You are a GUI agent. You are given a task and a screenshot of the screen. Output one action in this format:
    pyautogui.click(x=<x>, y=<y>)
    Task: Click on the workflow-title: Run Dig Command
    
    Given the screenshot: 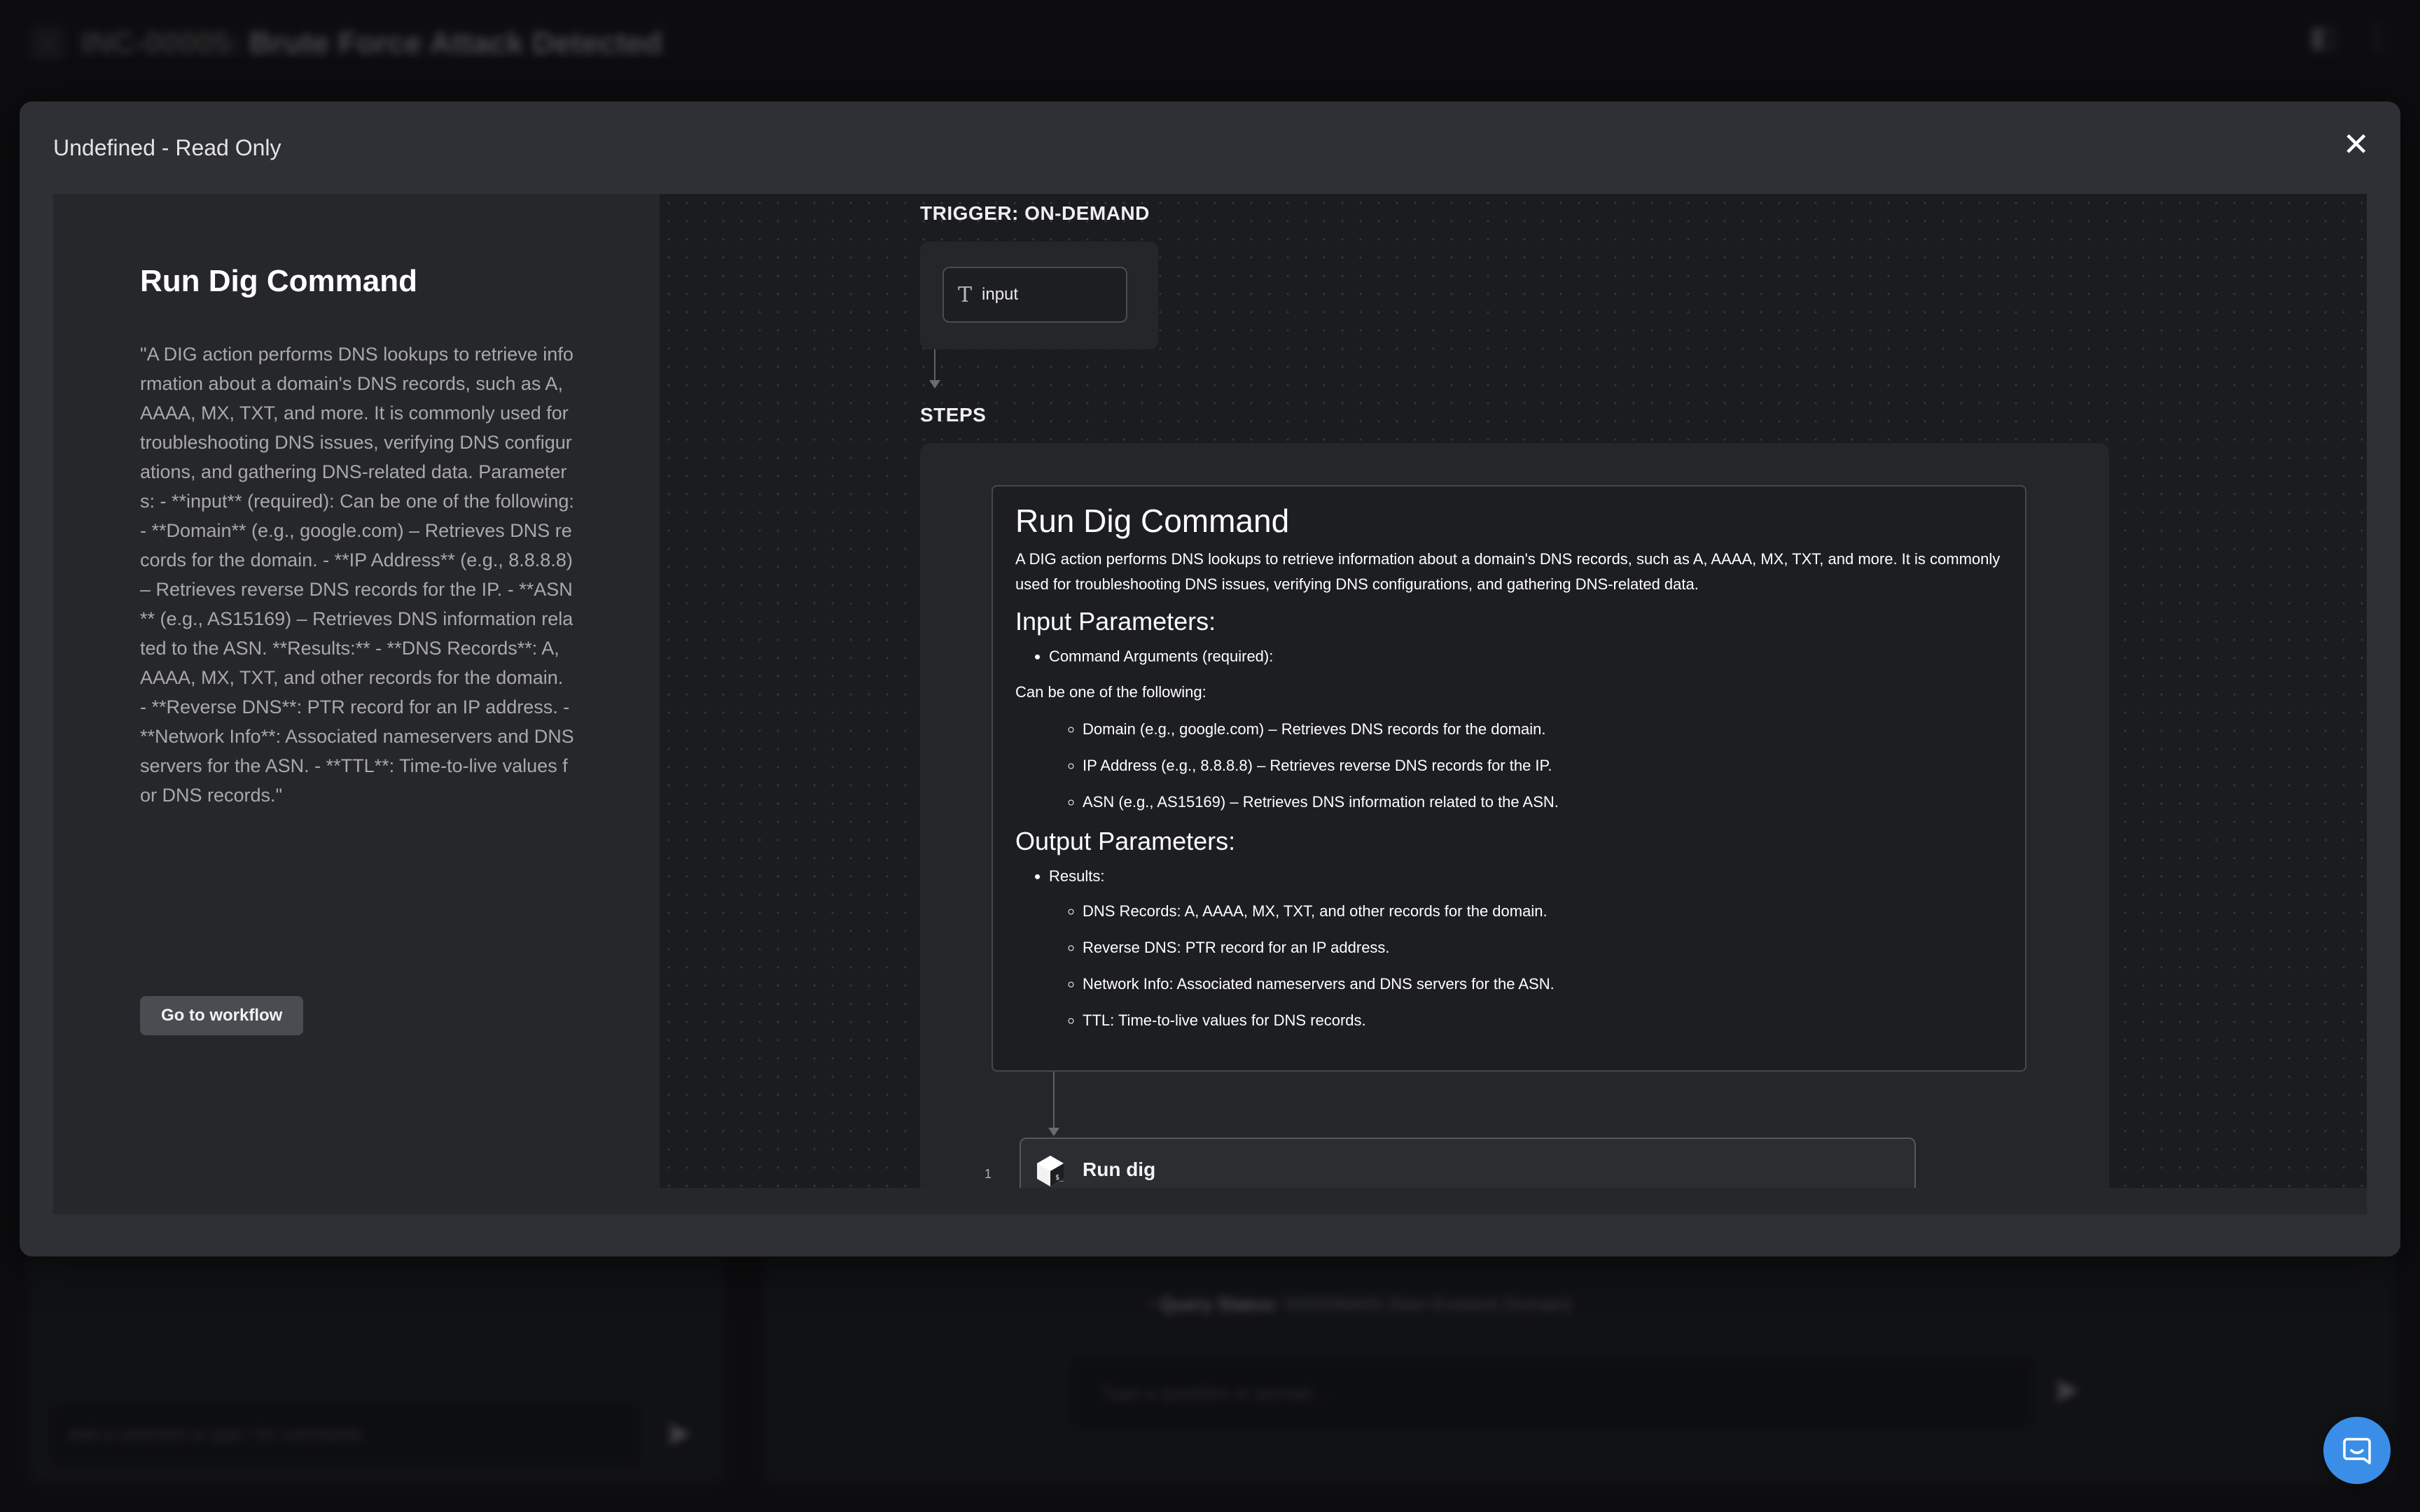 What is the action you would take?
    pyautogui.click(x=278, y=281)
    